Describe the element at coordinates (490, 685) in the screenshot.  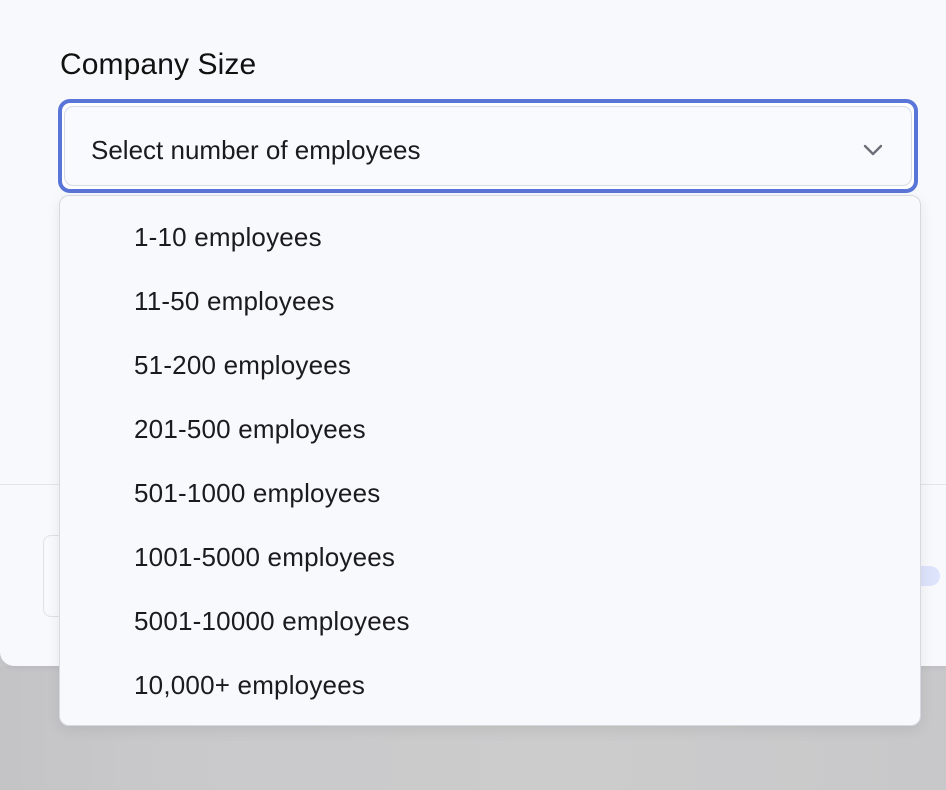
I see `option-10000-plus: 10,000+ employees` at that location.